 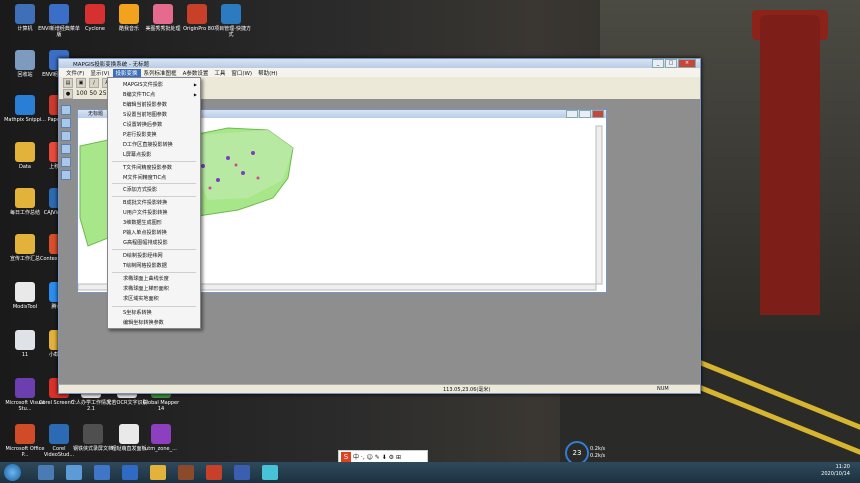 What do you see at coordinates (75, 73) in the screenshot?
I see `menu-0: 文件(F)` at bounding box center [75, 73].